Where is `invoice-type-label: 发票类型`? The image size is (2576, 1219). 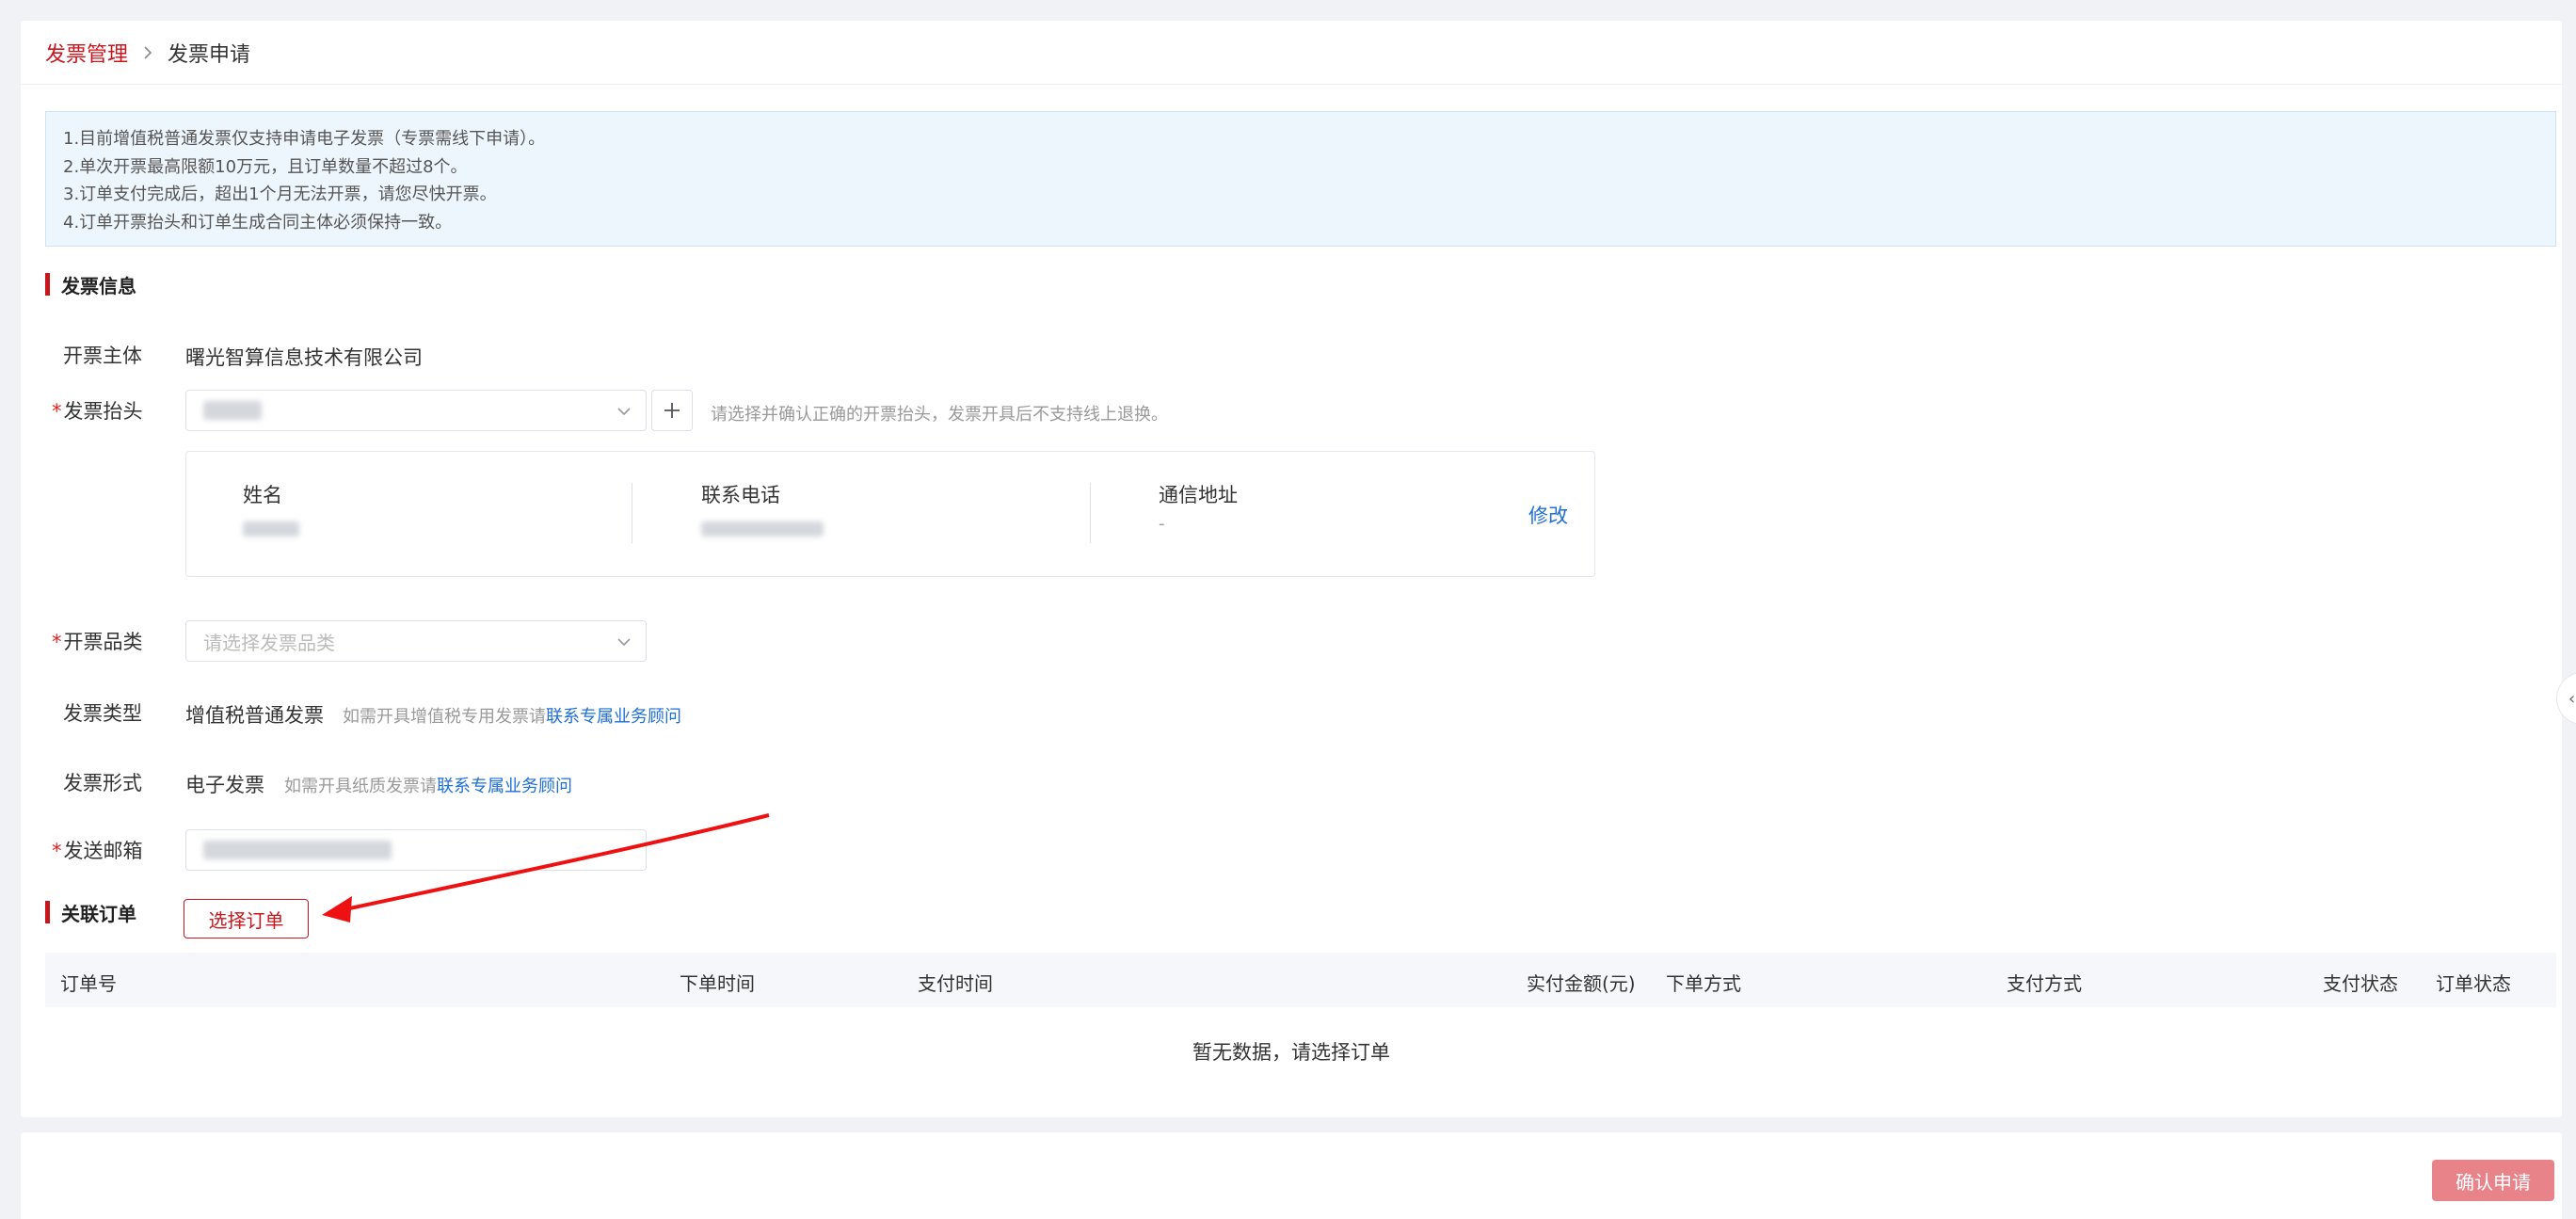
invoice-type-label: 发票类型 is located at coordinates (102, 713).